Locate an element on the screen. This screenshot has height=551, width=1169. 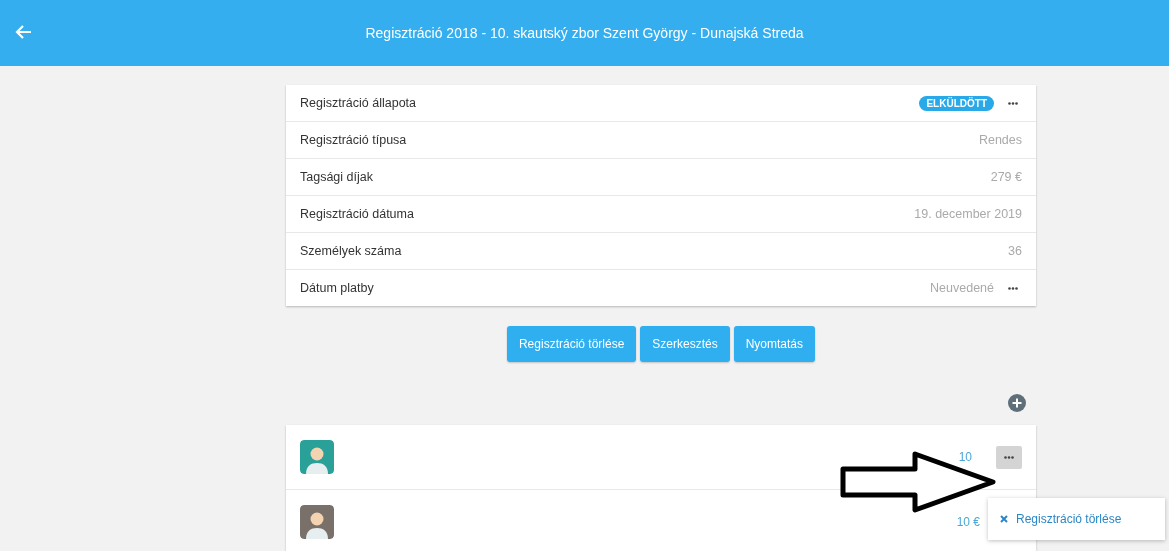
field-label: Tagsági díjak is located at coordinates (337, 177).